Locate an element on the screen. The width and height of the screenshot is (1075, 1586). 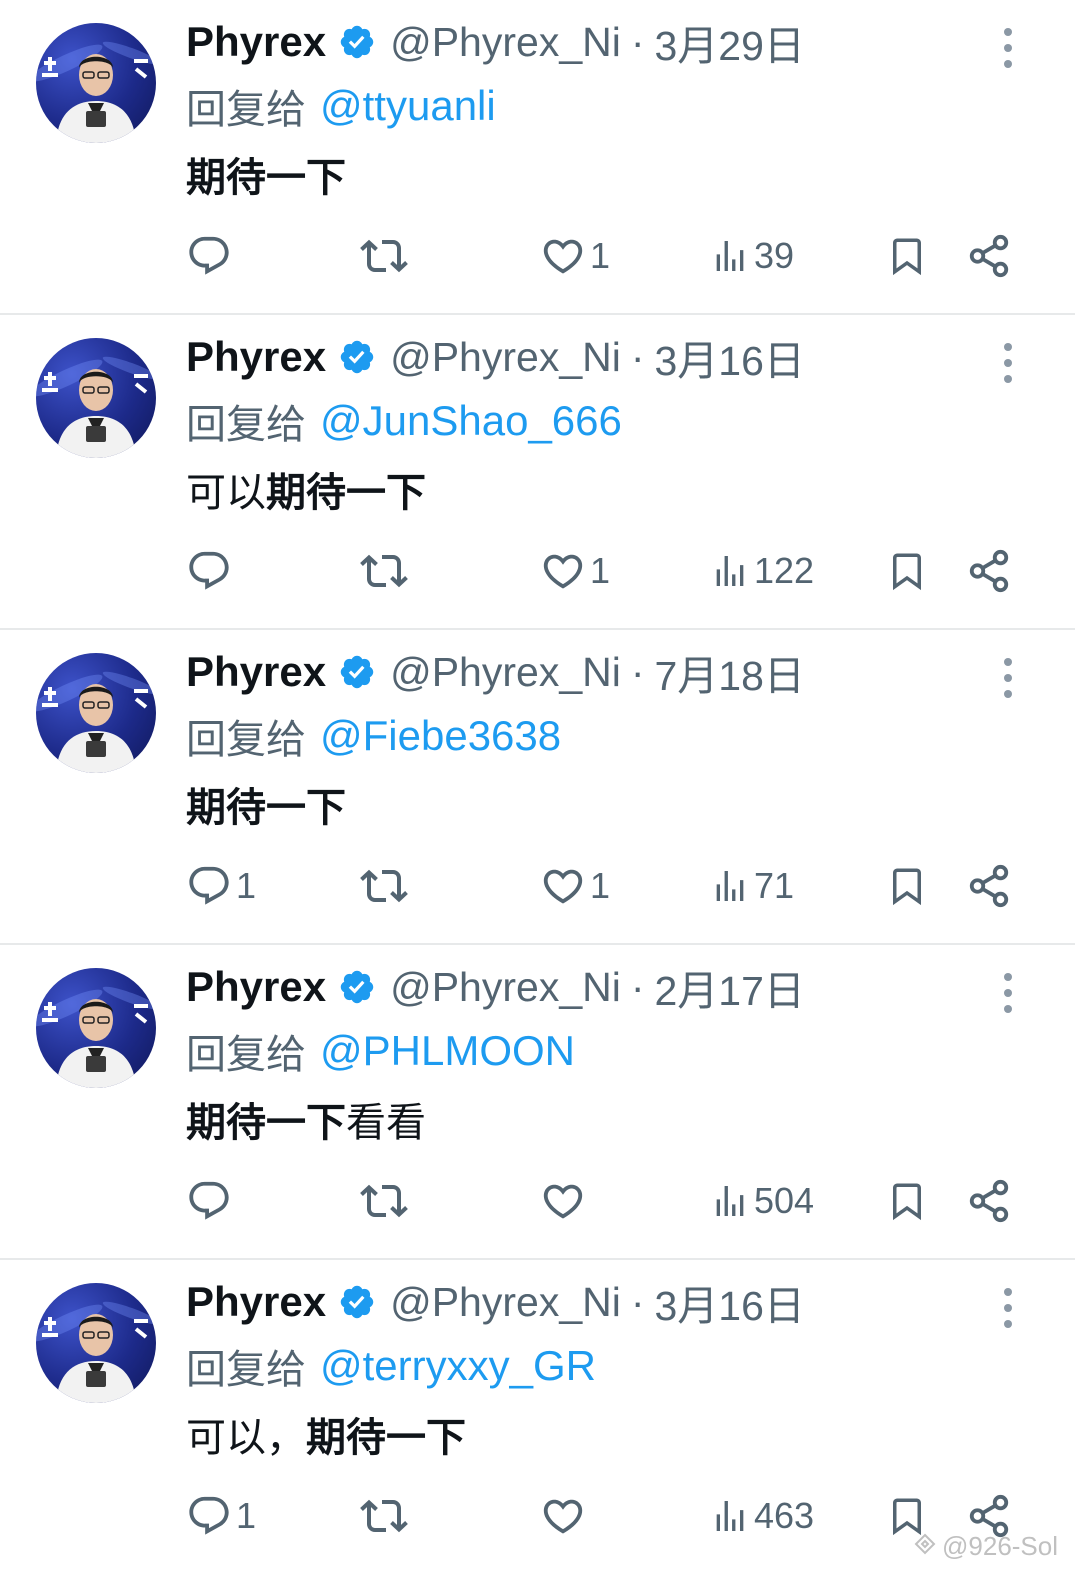
views-button: 504 is located at coordinates (762, 1201).